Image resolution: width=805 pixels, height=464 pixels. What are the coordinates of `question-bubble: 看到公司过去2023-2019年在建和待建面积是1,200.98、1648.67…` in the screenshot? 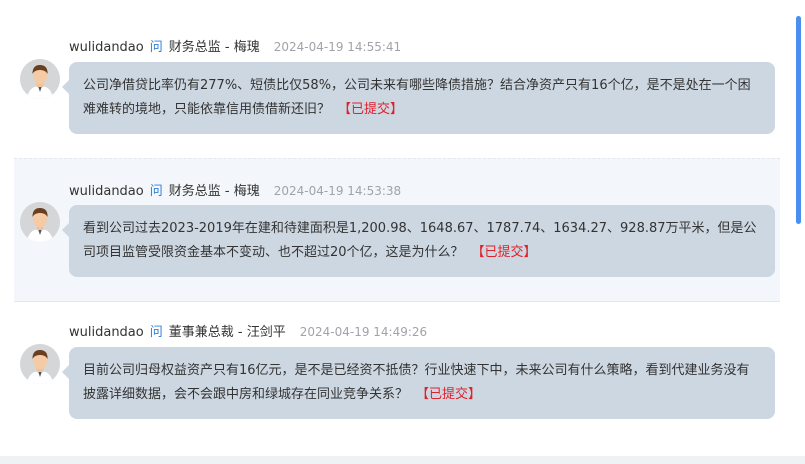 It's located at (418, 241).